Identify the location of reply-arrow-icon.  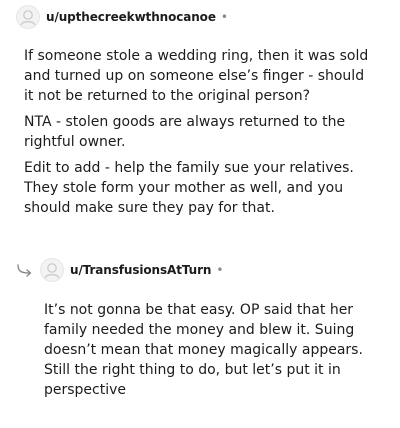
(24, 270).